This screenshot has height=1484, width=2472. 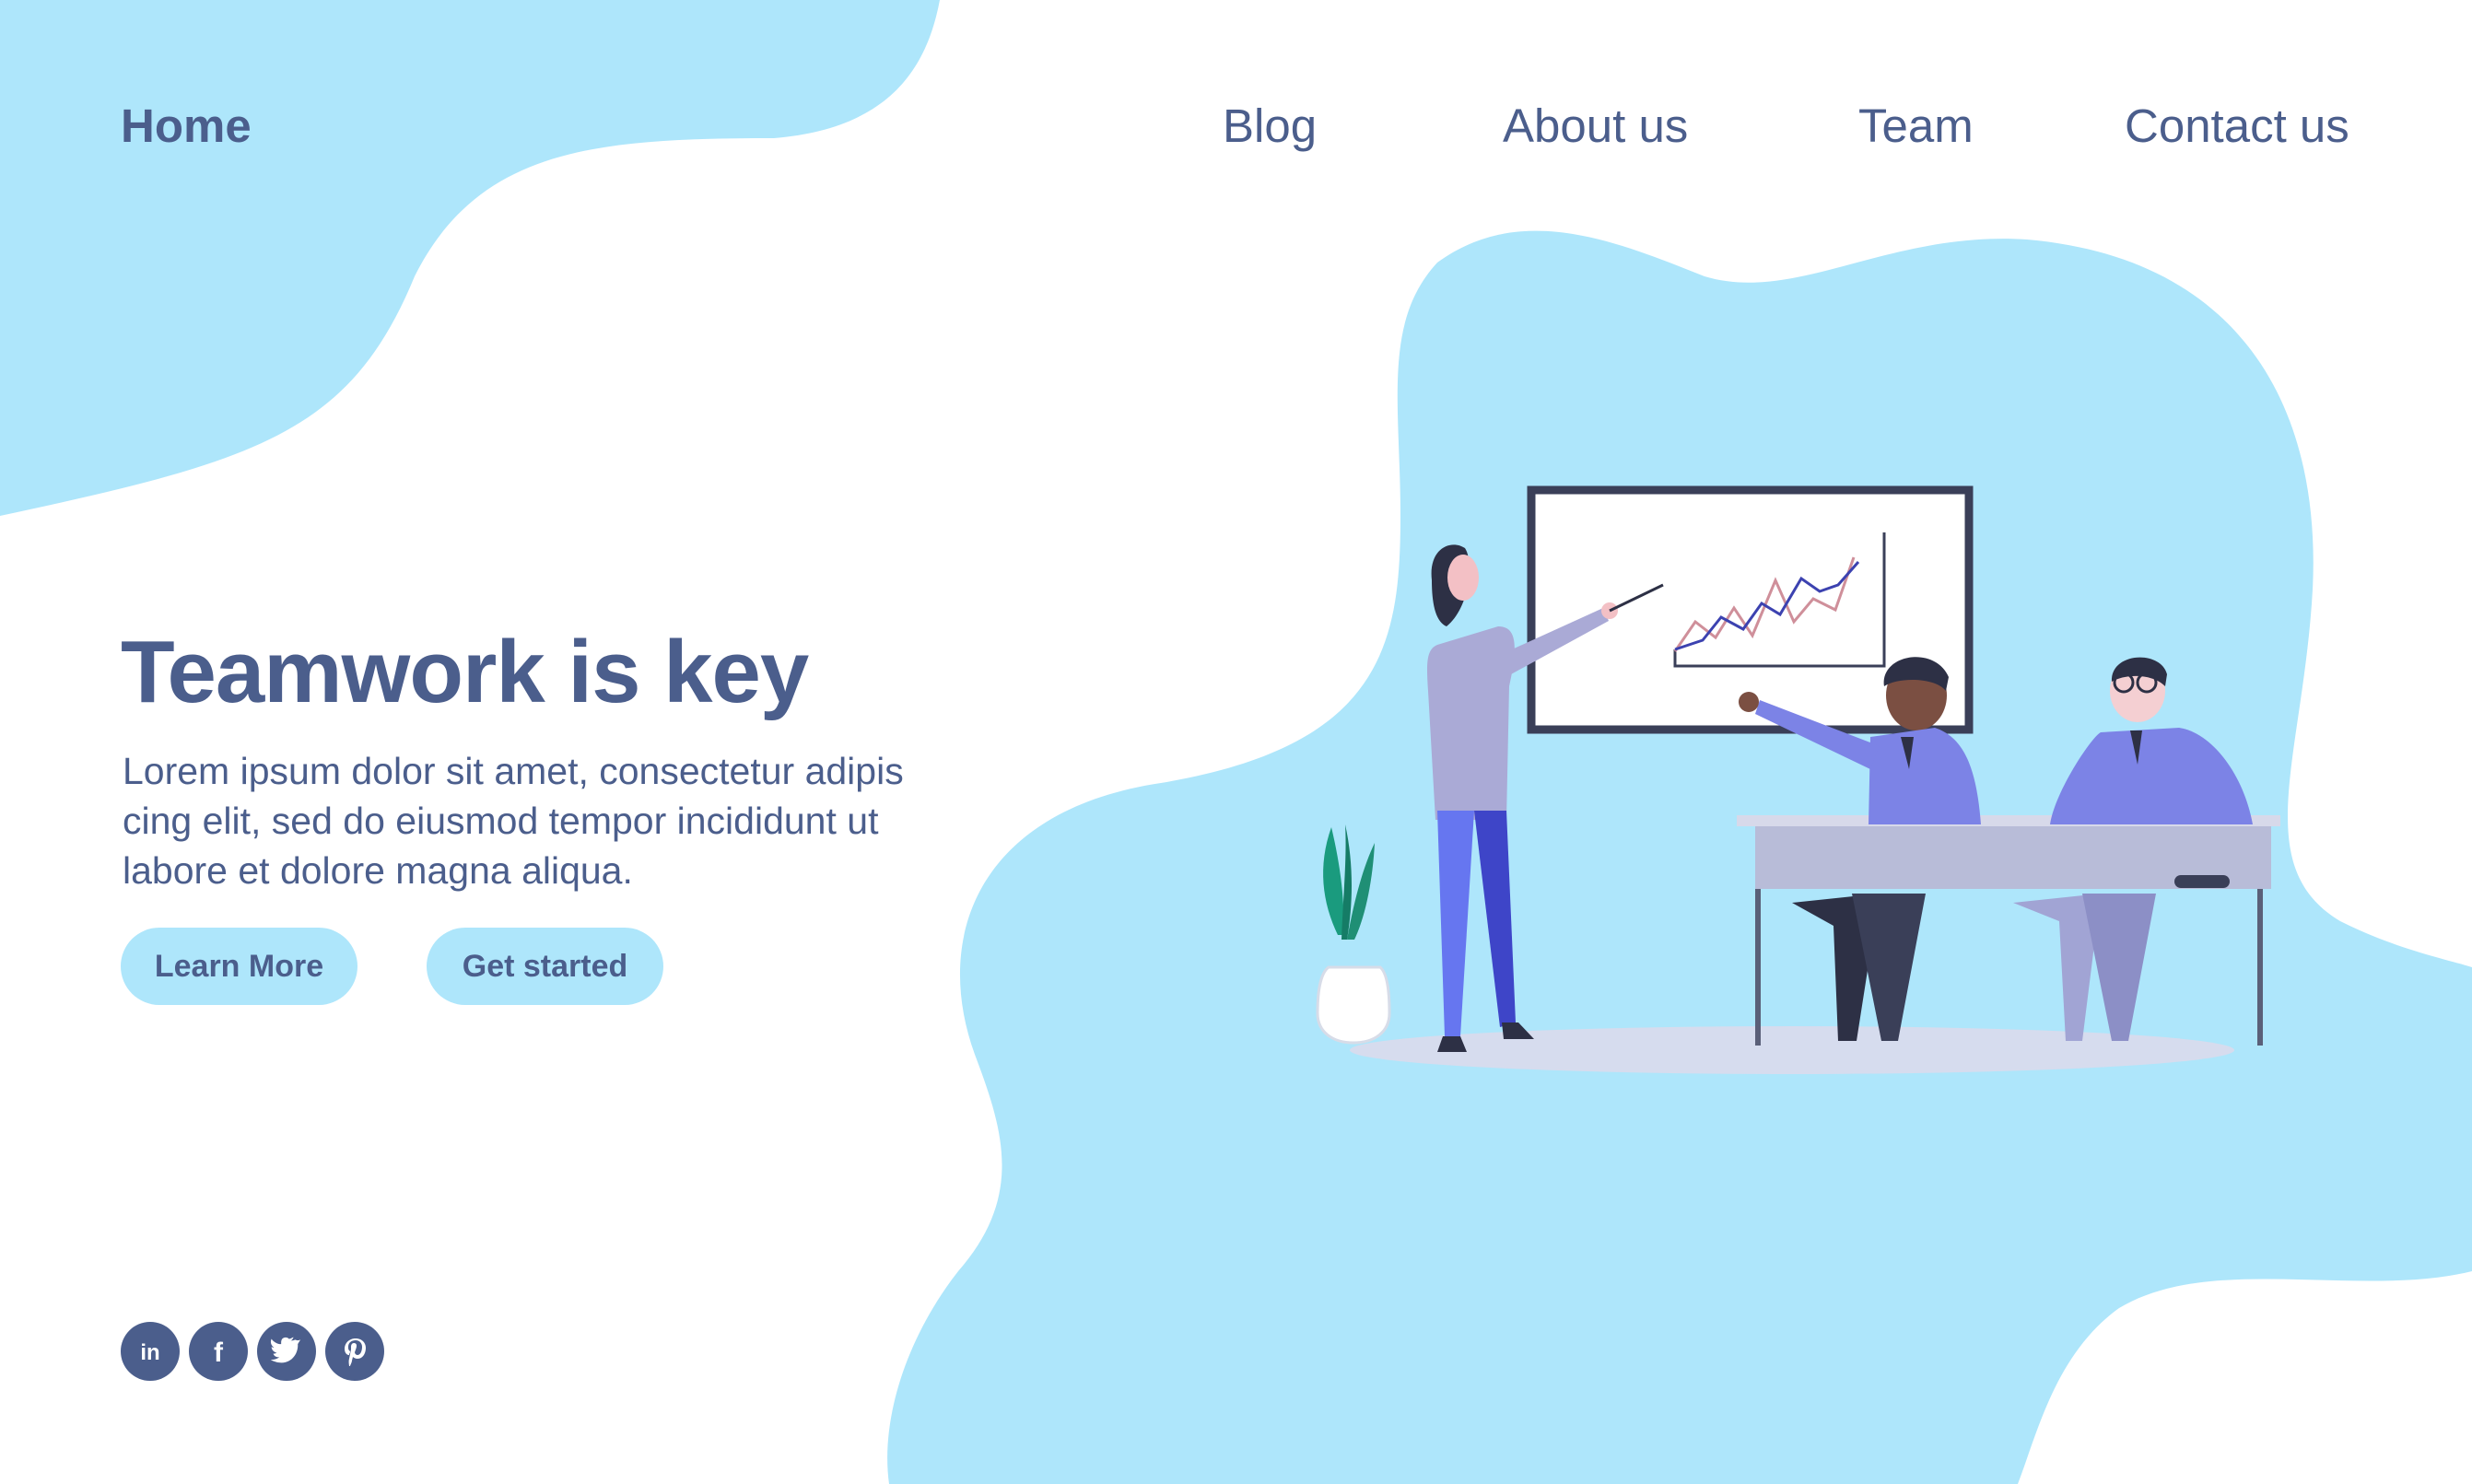 I want to click on learn-more-button: Learn More, so click(x=239, y=966).